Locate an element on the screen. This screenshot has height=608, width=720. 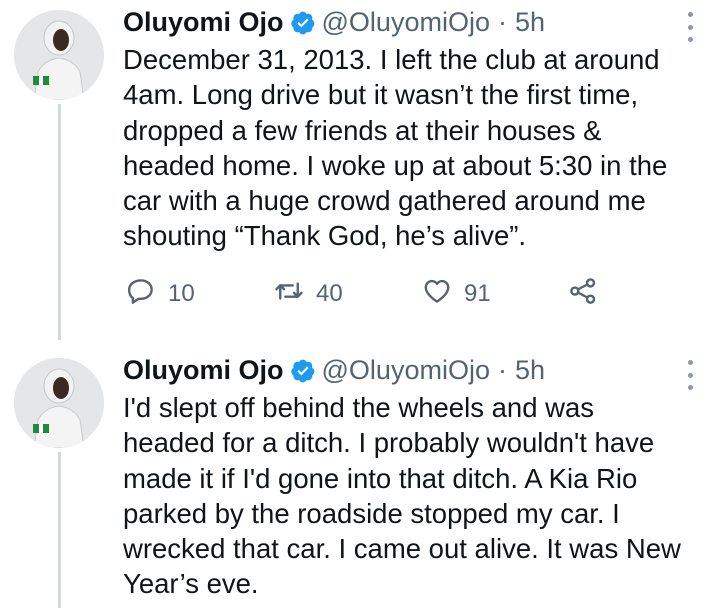
retweet-icon is located at coordinates (289, 294).